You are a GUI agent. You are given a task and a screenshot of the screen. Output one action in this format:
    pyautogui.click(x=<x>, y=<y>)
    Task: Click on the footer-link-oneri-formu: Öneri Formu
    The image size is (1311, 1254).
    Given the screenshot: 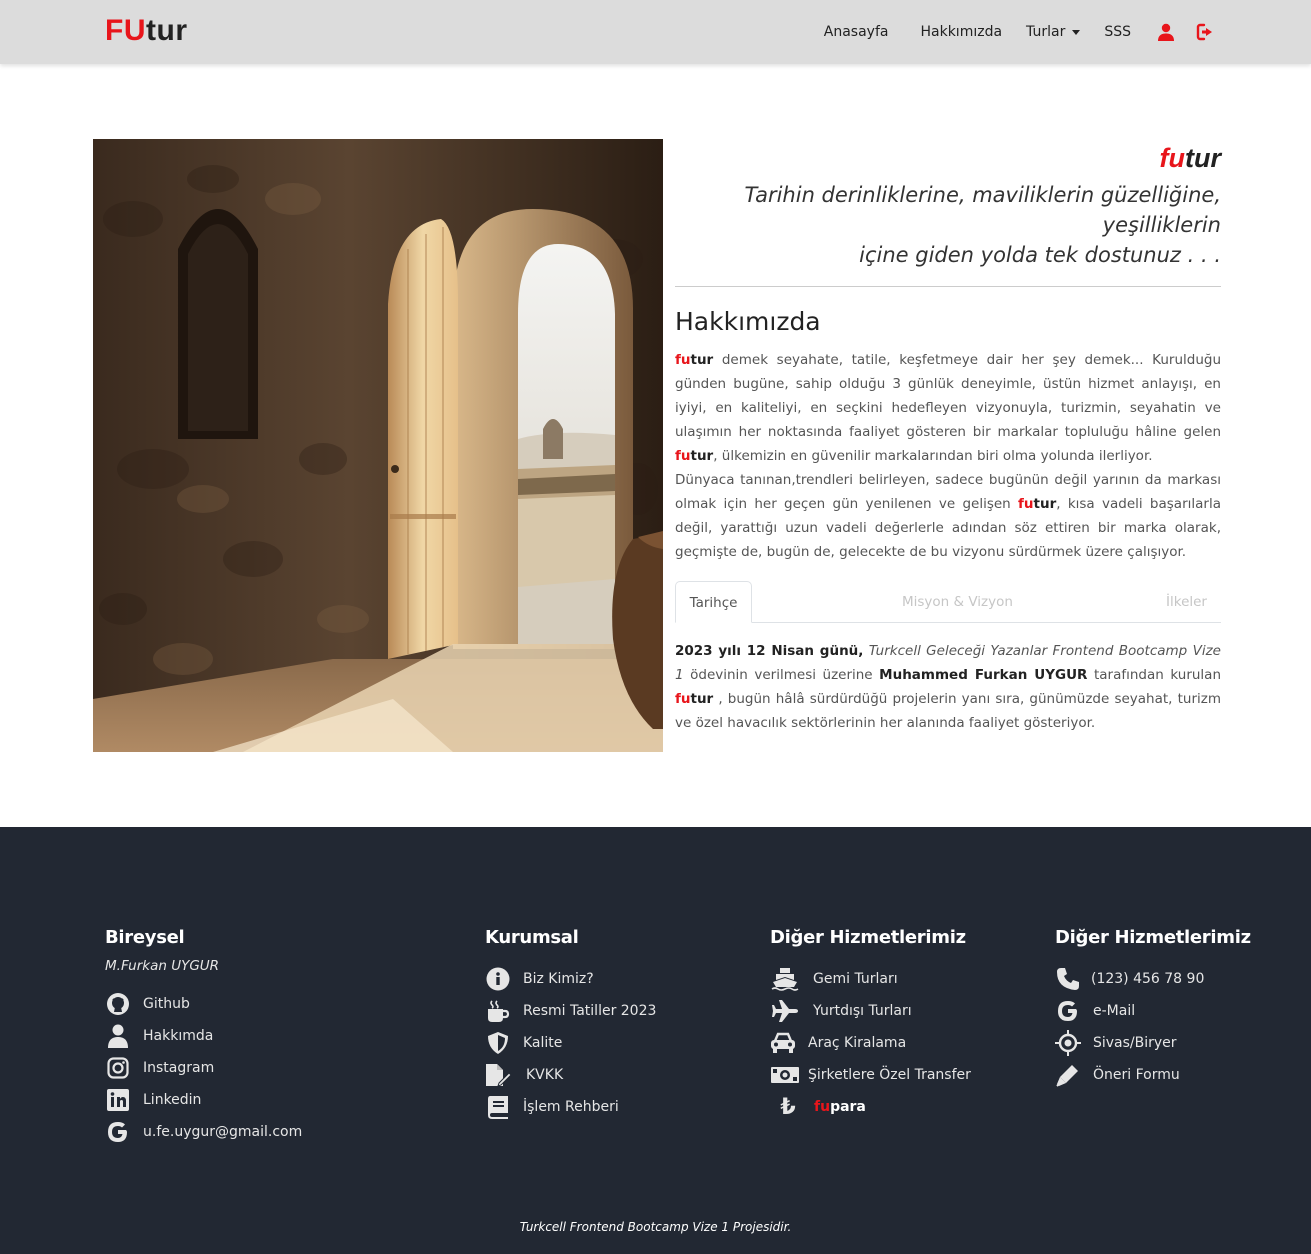 What is the action you would take?
    pyautogui.click(x=1153, y=1075)
    